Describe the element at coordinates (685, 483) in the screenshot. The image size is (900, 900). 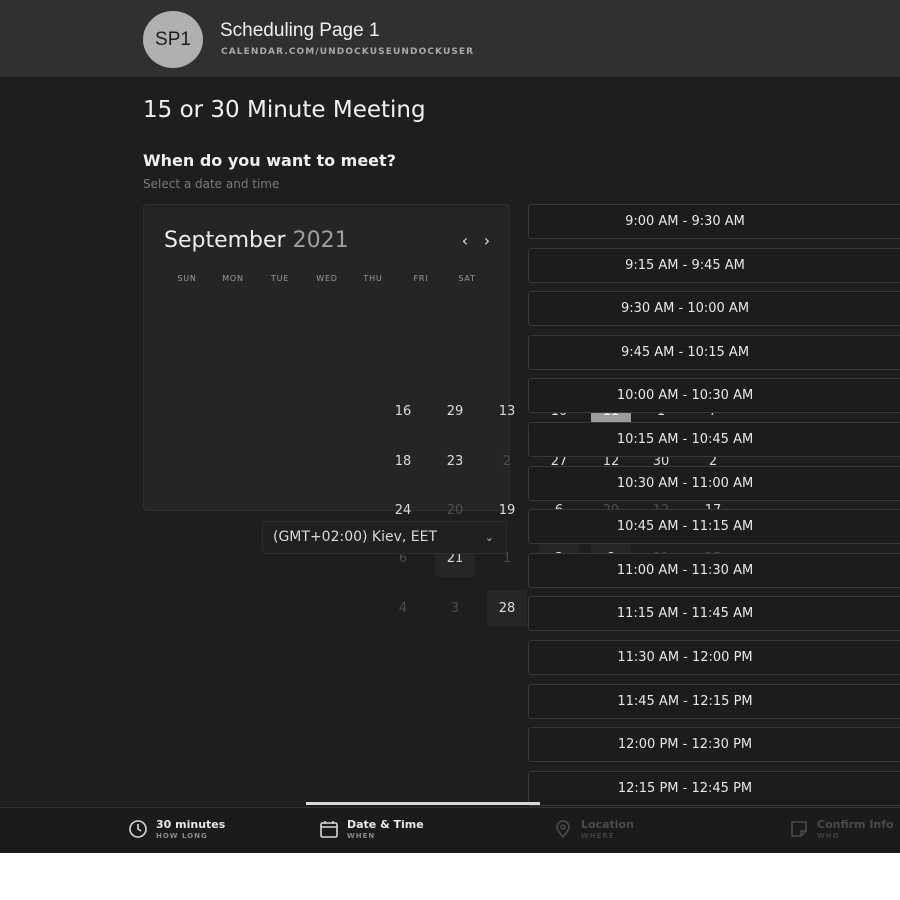
I see `time-slot-label: 10:30 AM - 11:00 AM` at that location.